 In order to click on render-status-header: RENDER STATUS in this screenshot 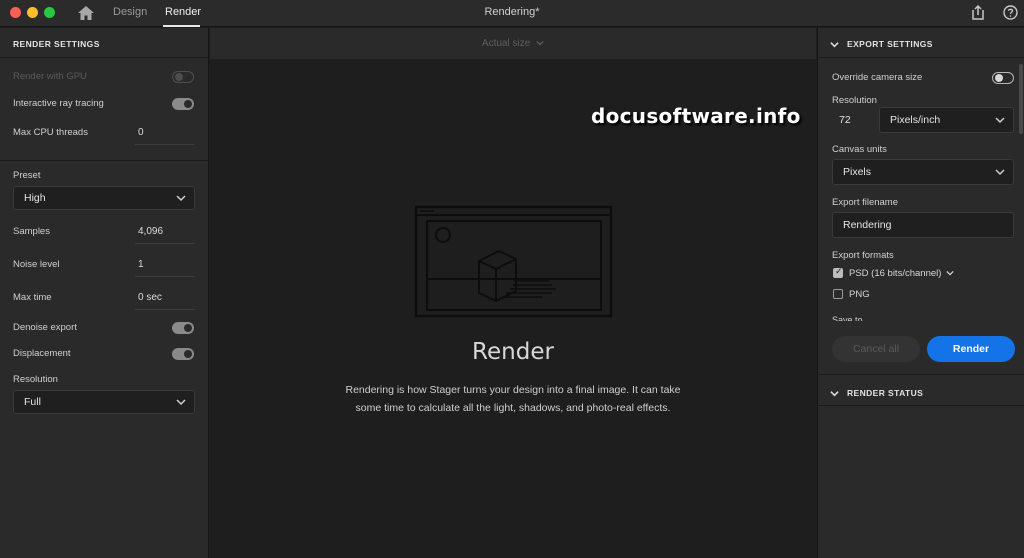, I will do `click(885, 393)`.